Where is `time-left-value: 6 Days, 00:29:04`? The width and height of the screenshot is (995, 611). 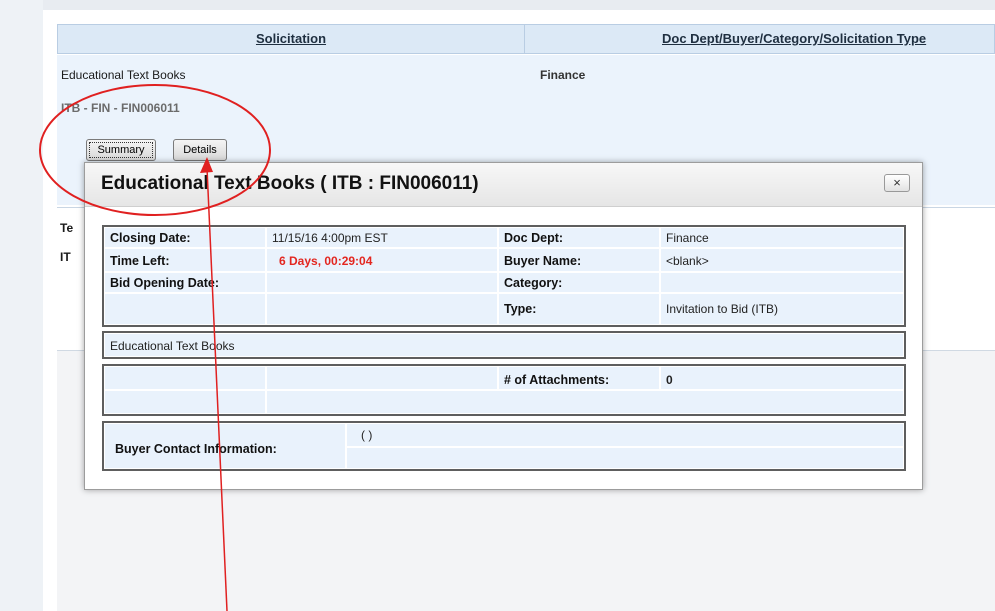
time-left-value: 6 Days, 00:29:04 is located at coordinates (382, 260).